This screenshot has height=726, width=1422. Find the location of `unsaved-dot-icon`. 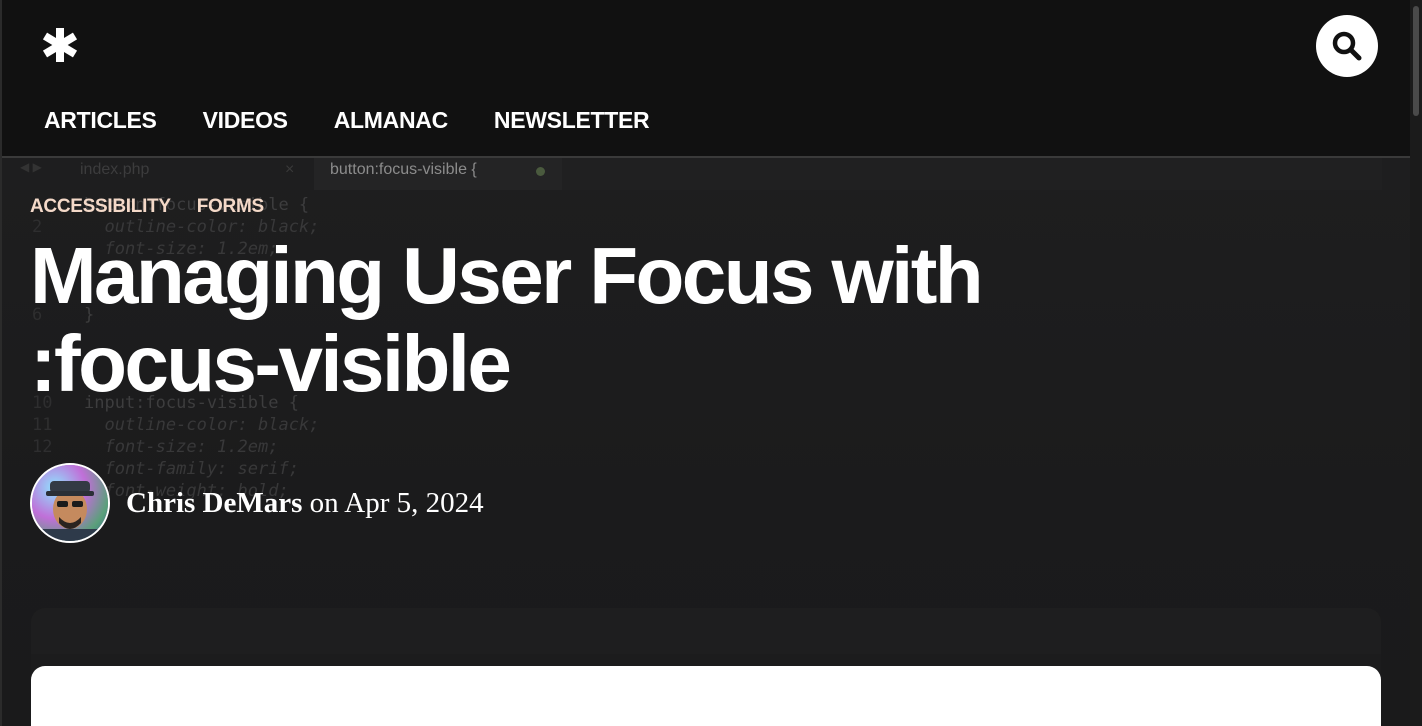

unsaved-dot-icon is located at coordinates (540, 171).